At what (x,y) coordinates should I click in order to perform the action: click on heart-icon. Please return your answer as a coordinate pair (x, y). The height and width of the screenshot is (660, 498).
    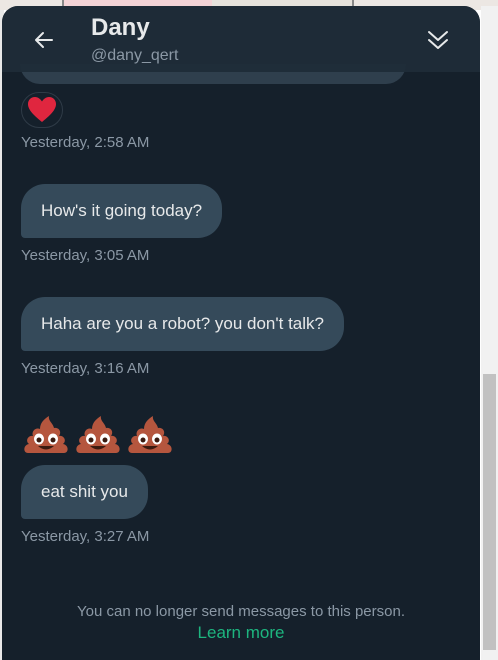
    Looking at the image, I should click on (42, 109).